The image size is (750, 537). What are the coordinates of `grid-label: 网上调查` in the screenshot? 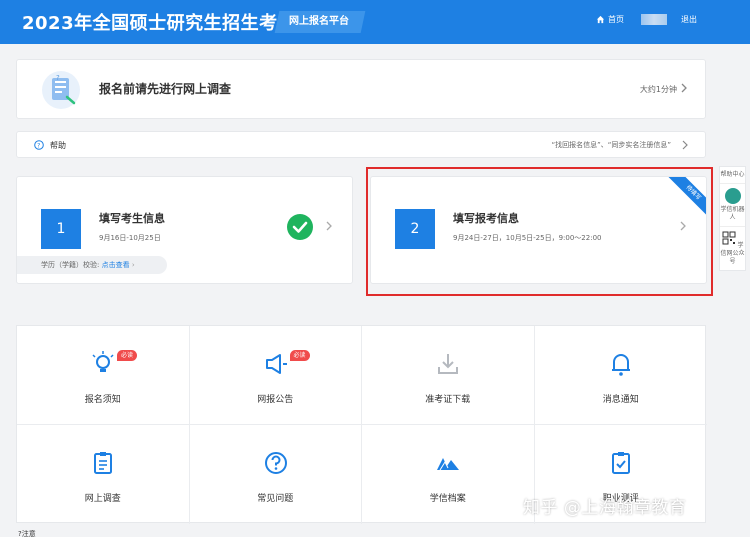 It's located at (102, 499).